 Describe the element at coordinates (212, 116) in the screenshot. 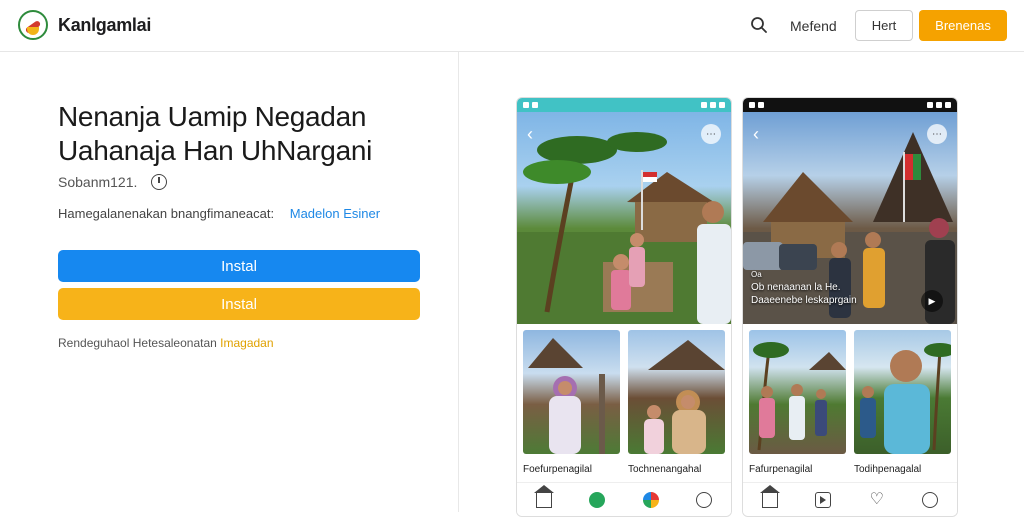

I see `title-line-1: Nenanja Uamip Negadan` at that location.